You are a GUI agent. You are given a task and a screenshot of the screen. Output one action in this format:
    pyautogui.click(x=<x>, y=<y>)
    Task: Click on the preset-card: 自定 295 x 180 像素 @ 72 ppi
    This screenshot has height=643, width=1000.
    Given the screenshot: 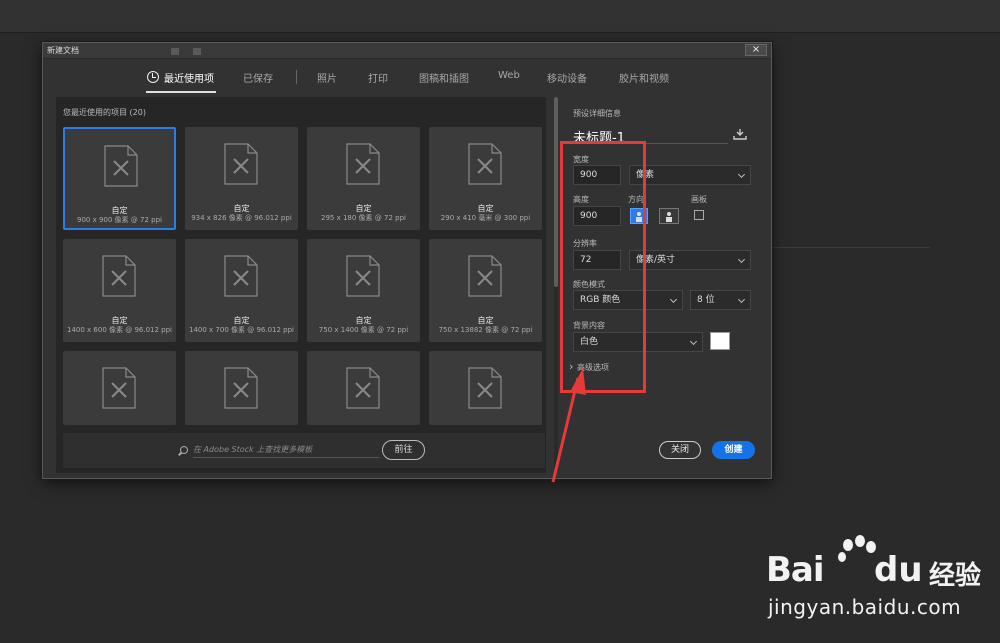 What is the action you would take?
    pyautogui.click(x=363, y=178)
    